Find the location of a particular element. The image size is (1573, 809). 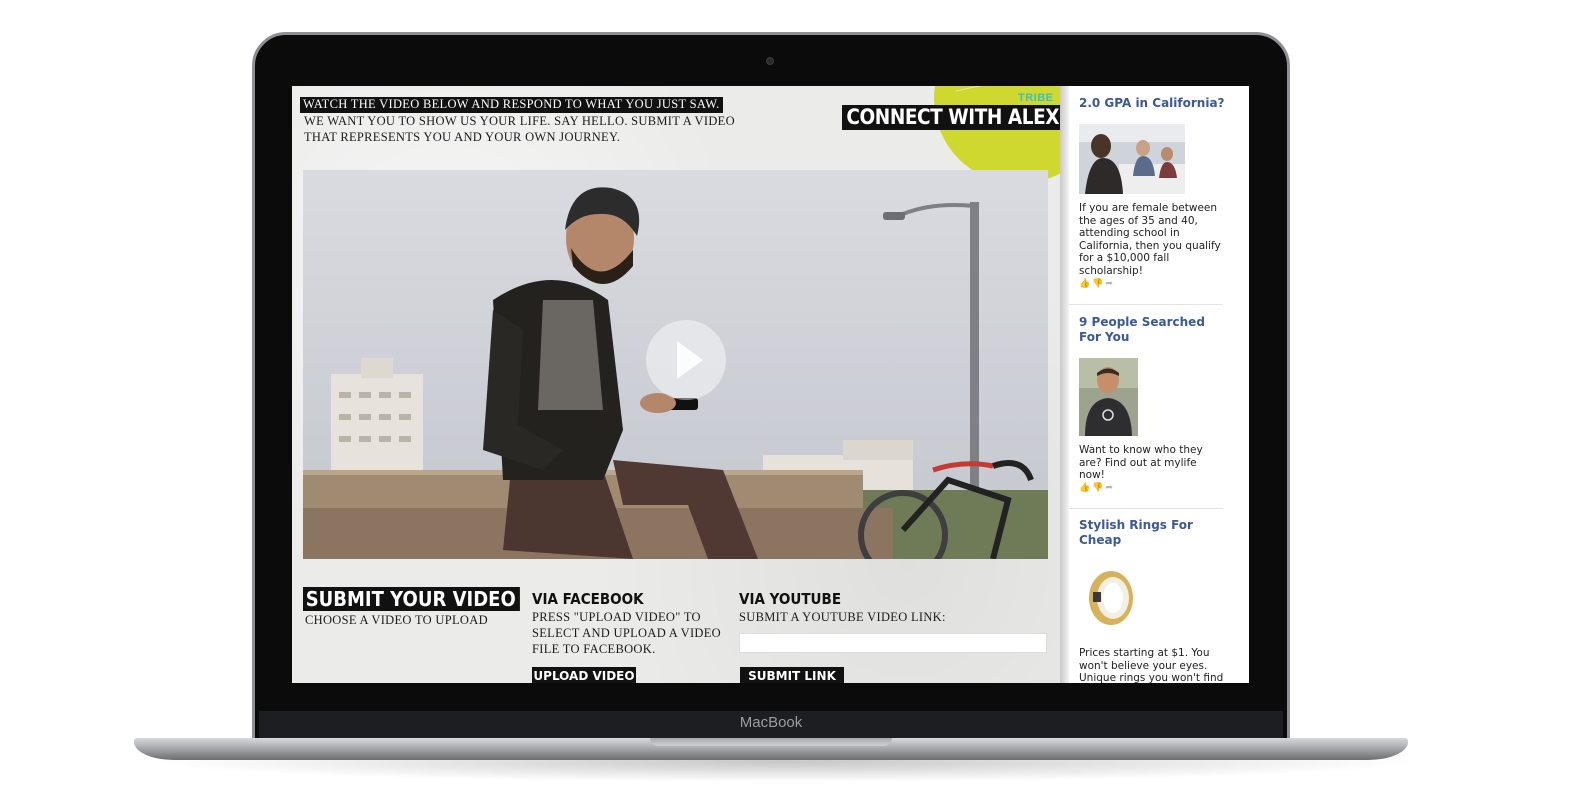

panel-divider is located at coordinates (1064, 384).